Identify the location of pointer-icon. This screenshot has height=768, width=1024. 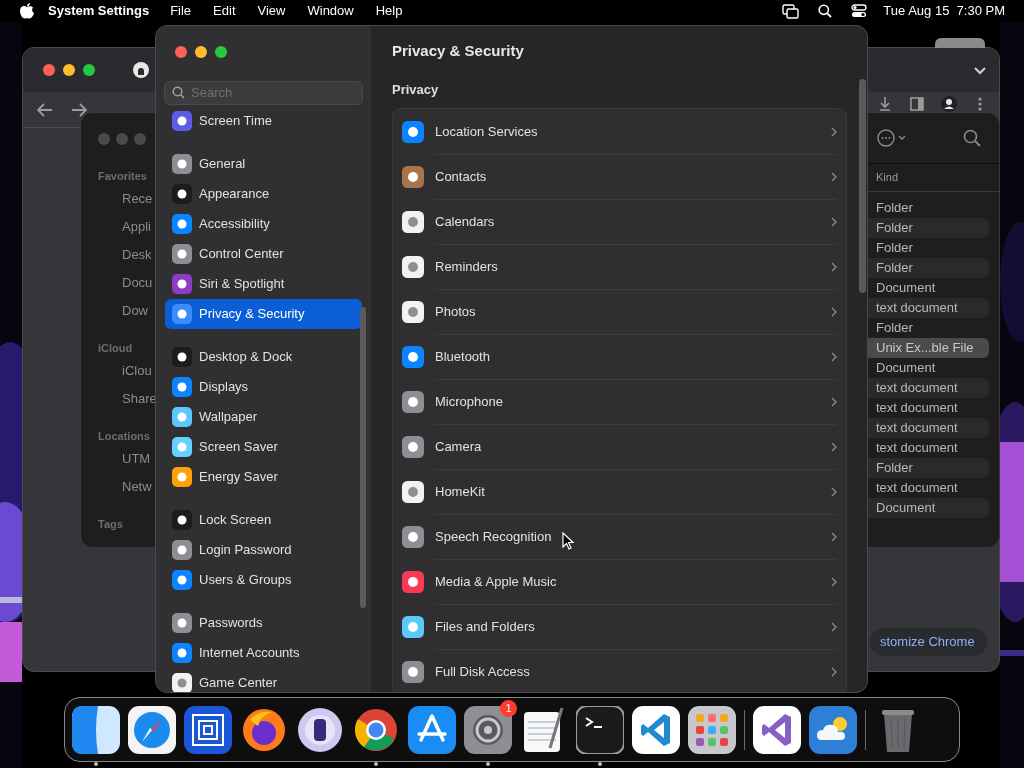
(568, 541).